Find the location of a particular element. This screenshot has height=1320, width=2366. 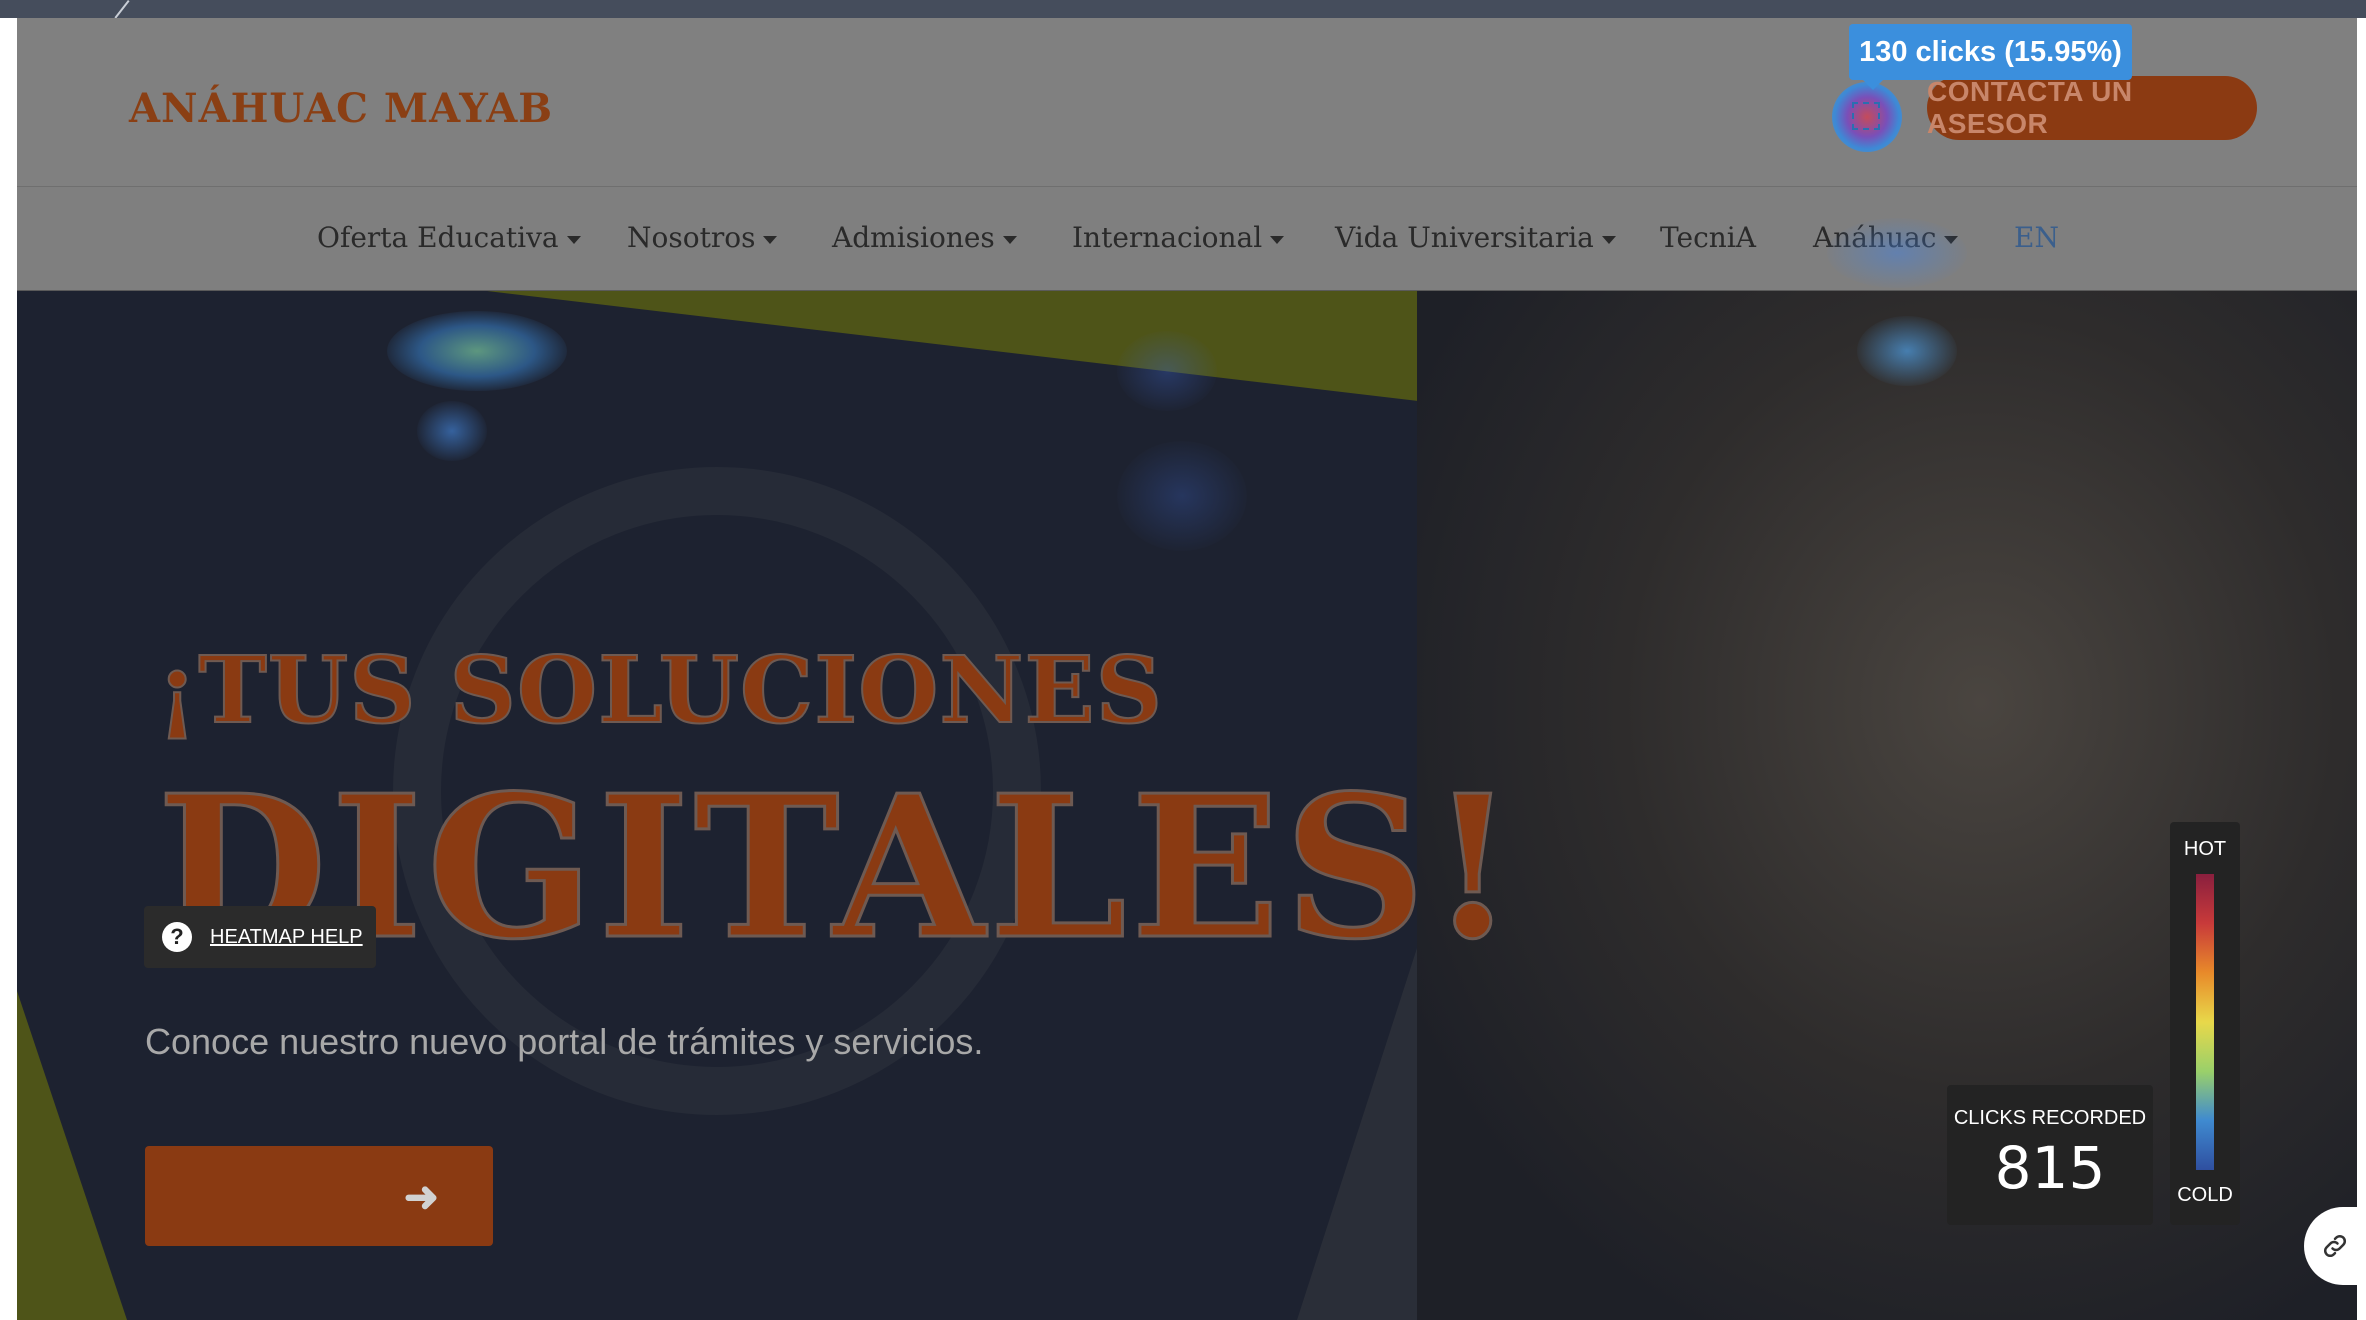

heatmap-help-label: HEATMAP HELP is located at coordinates (286, 936).